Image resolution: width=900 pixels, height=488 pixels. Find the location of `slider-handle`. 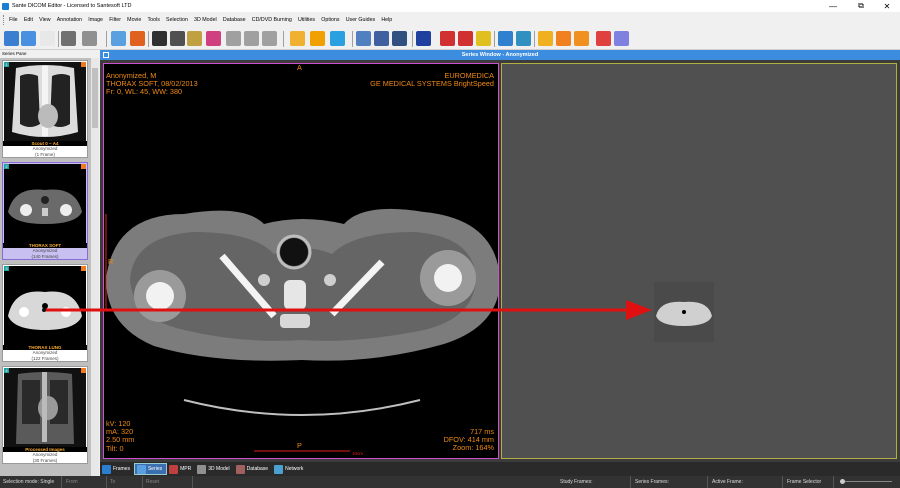

slider-handle is located at coordinates (842, 481).